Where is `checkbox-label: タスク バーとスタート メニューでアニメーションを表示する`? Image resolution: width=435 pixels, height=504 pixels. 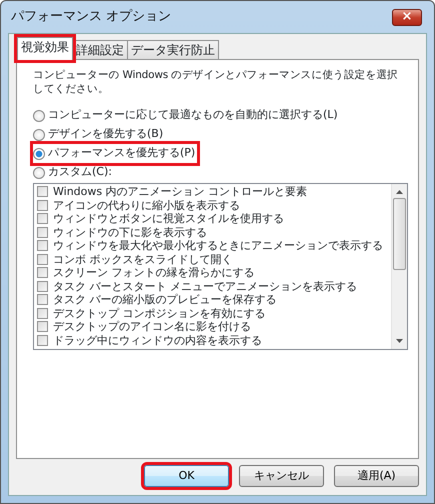
checkbox-label: タスク バーとスタート メニューでアニメーションを表示する is located at coordinates (205, 286).